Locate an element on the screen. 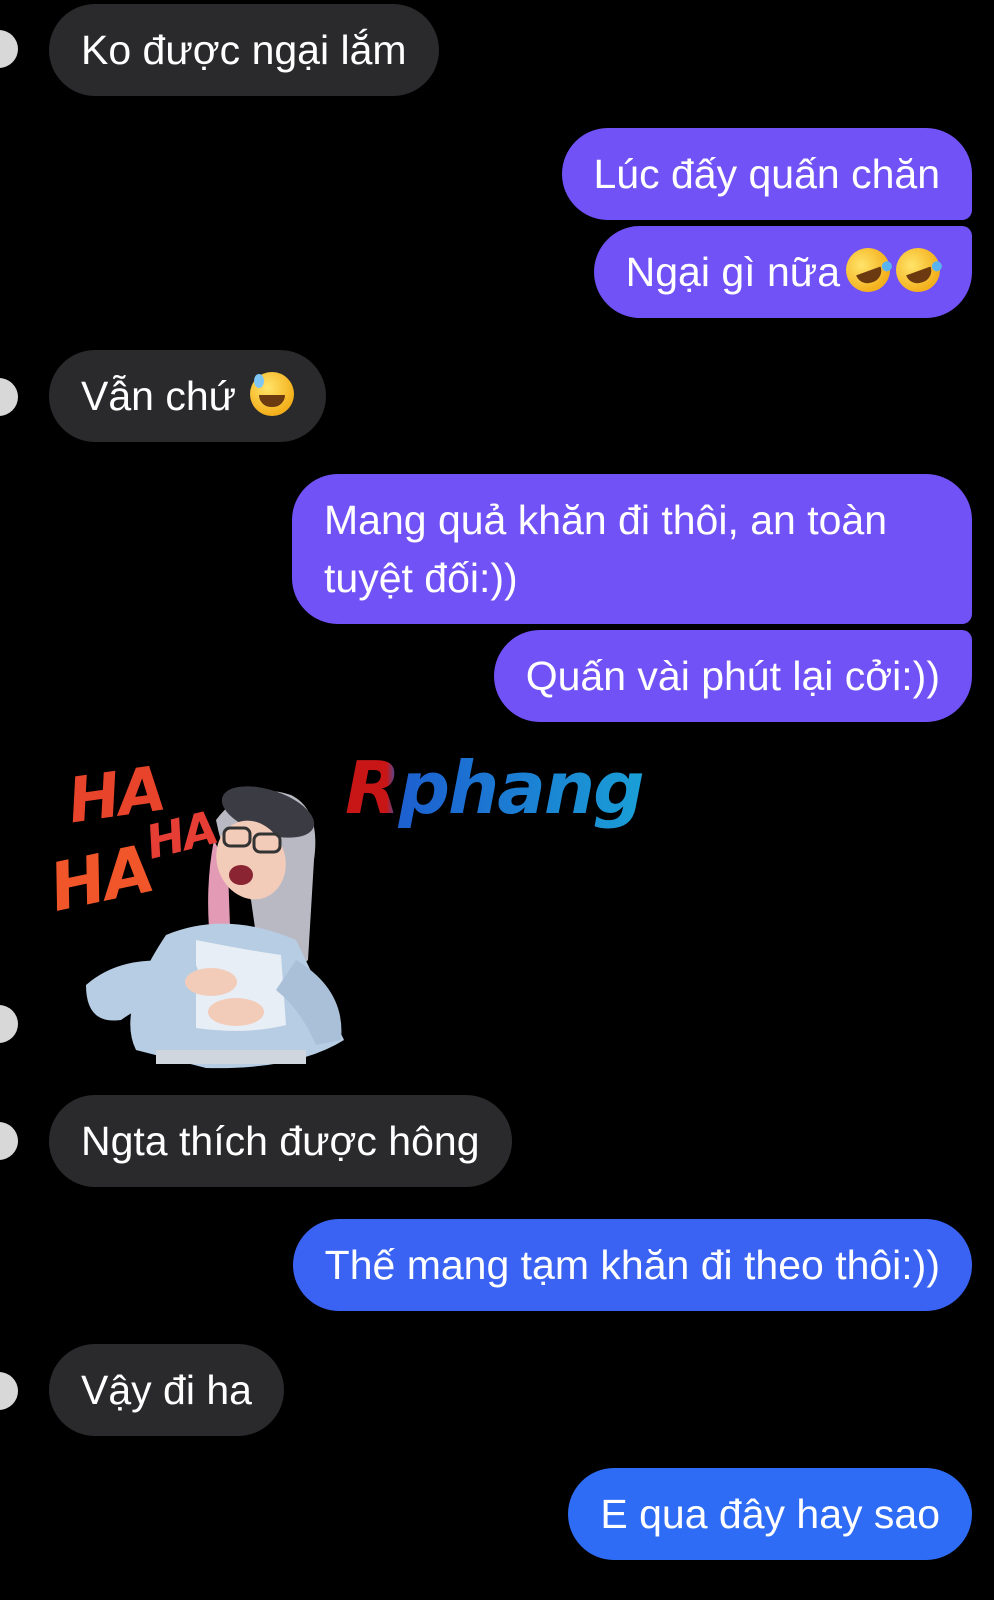 The width and height of the screenshot is (994, 1600). message-text: Vẫn chứ is located at coordinates (159, 396).